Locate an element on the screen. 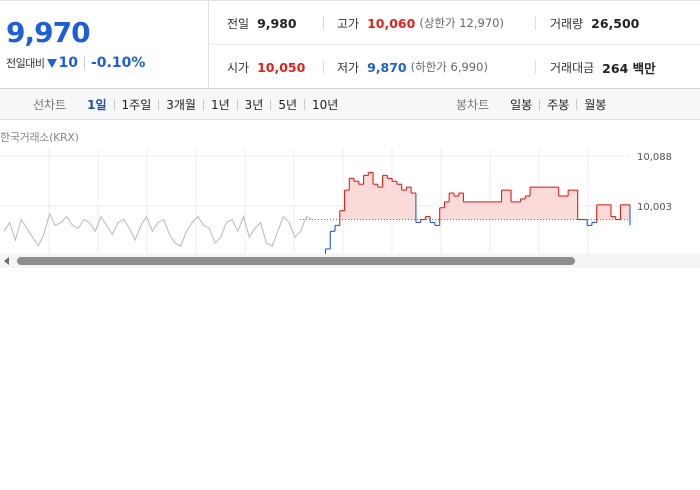 The width and height of the screenshot is (700, 490). scroll-left-arrow-icon is located at coordinates (6, 261).